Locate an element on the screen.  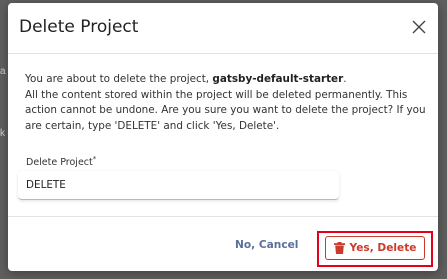
message-suffix: . is located at coordinates (345, 79).